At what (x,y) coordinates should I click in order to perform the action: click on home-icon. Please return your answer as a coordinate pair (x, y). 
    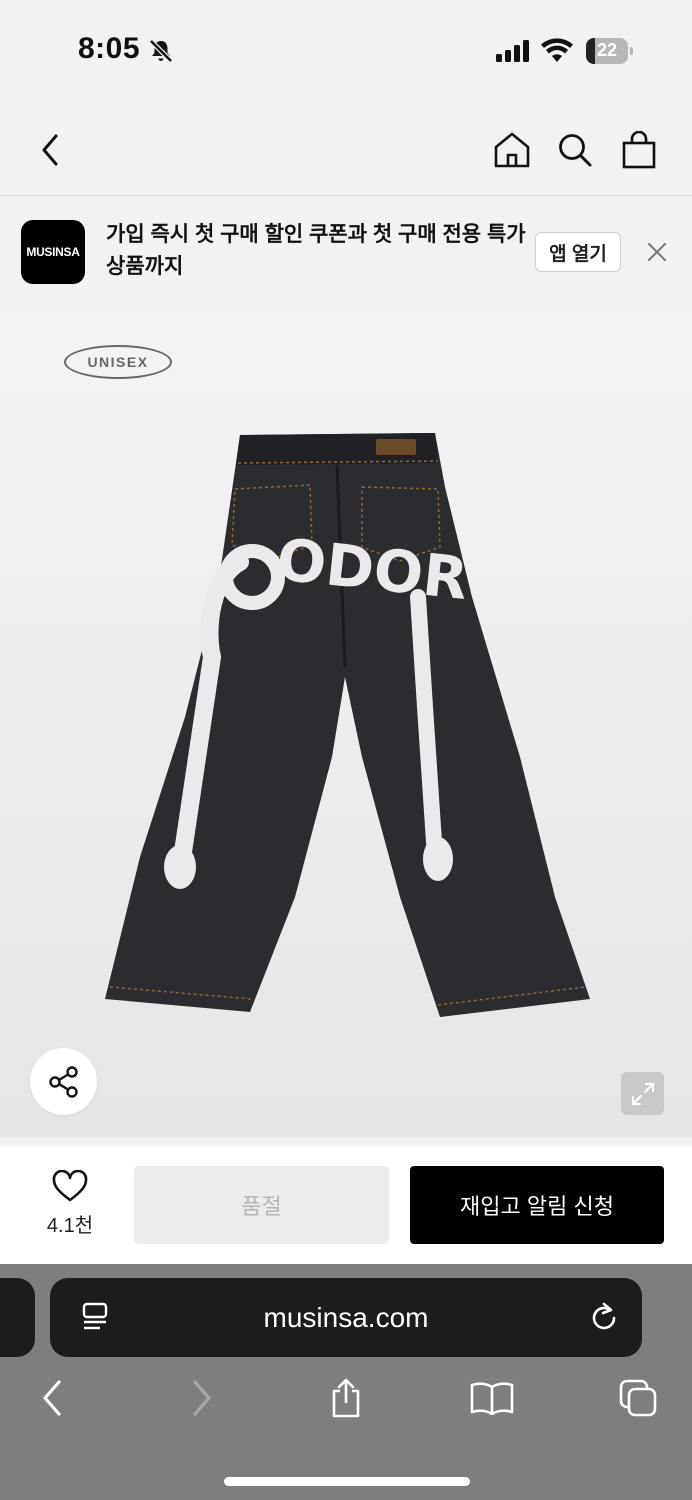
    Looking at the image, I should click on (512, 150).